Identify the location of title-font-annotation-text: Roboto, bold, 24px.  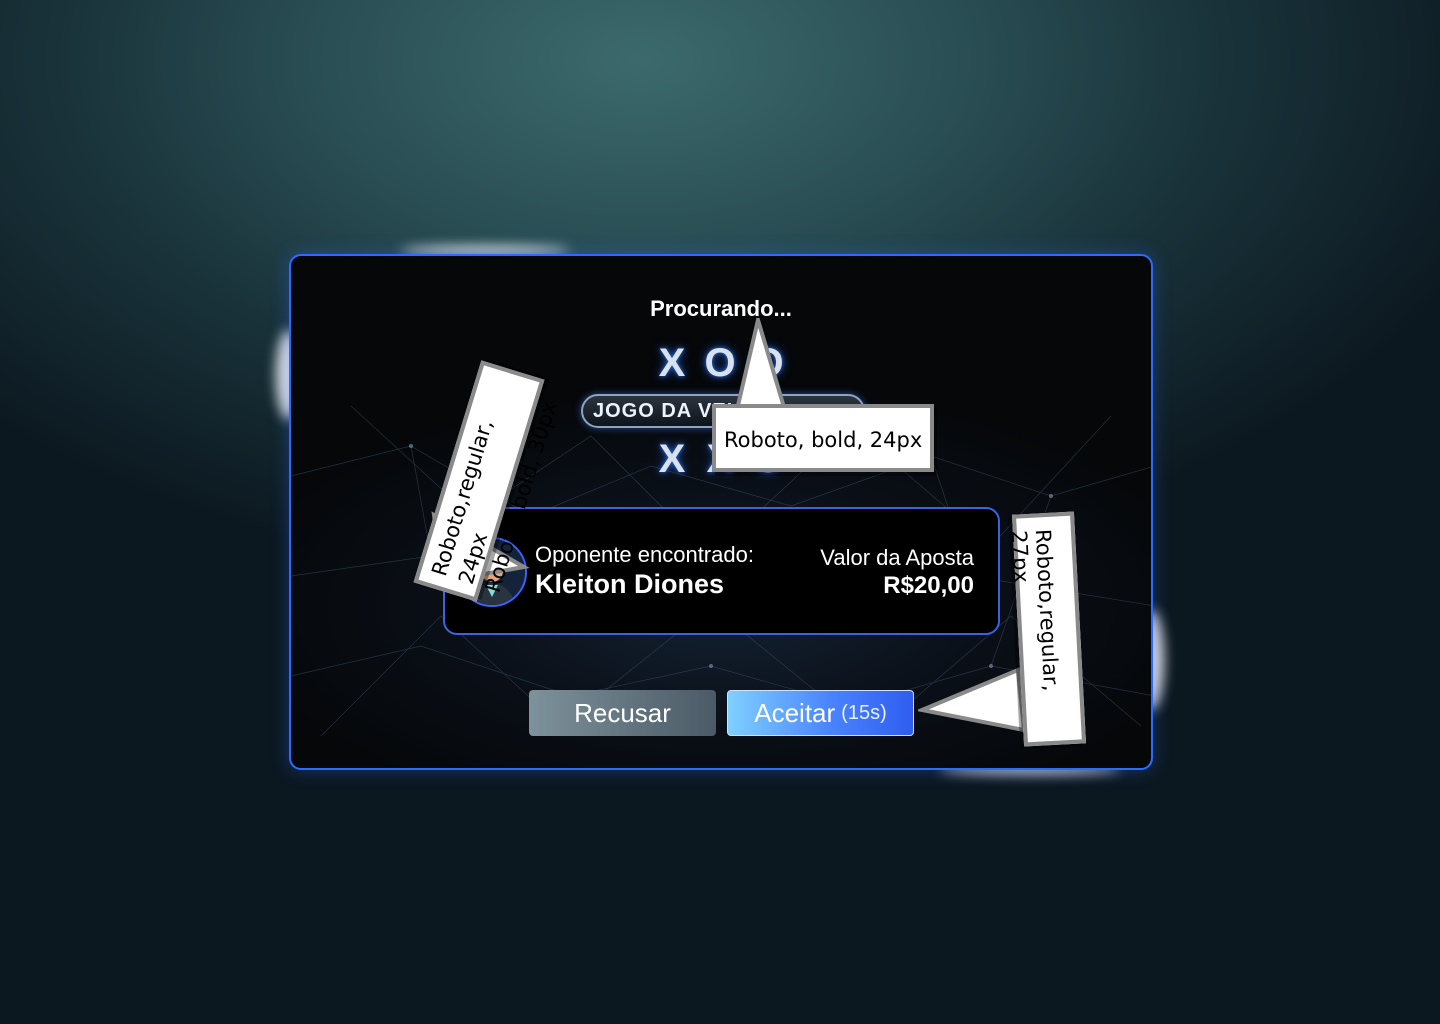
(823, 440).